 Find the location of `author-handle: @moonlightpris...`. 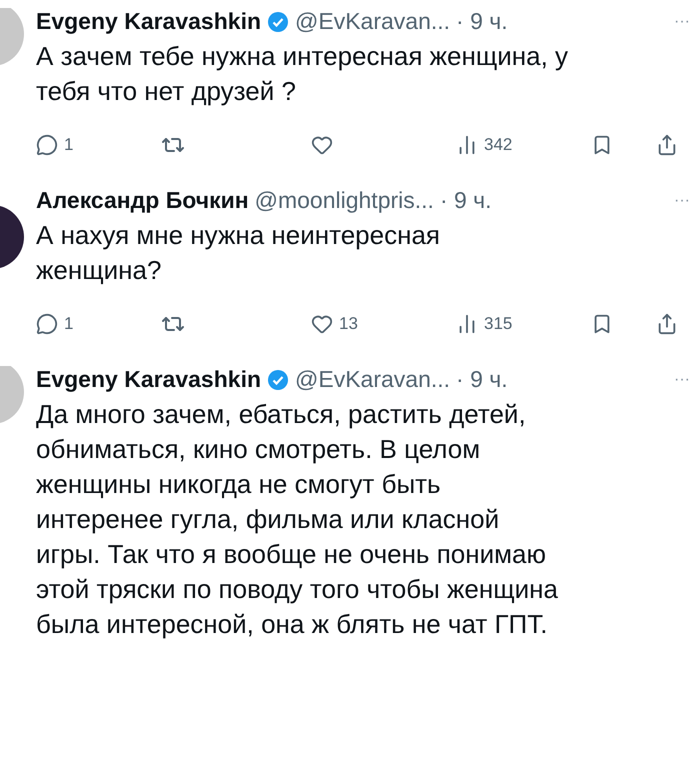

author-handle: @moonlightpris... is located at coordinates (344, 200).